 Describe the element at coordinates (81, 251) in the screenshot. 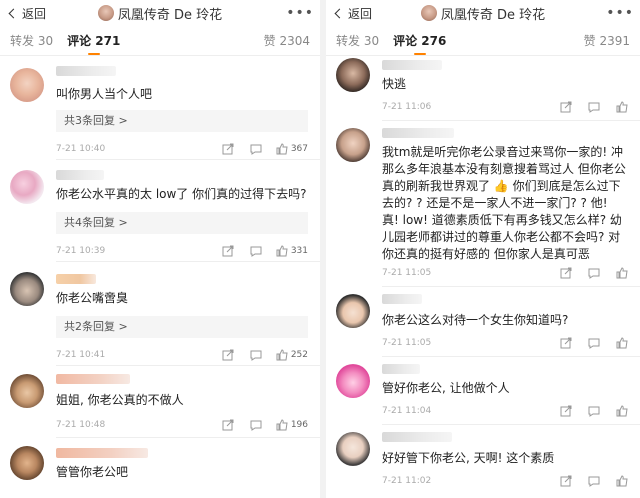

I see `timestamp: 7-21 10:39` at that location.